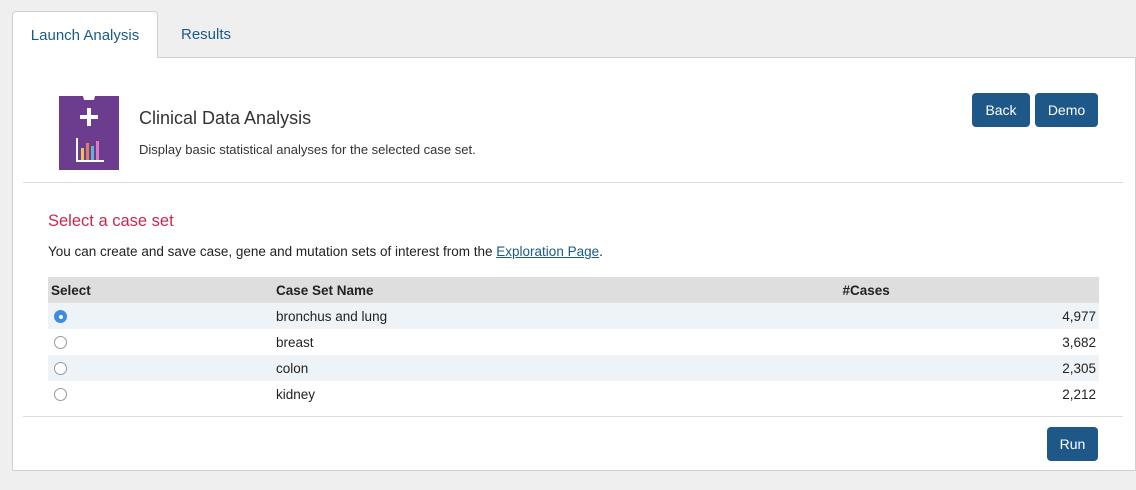  Describe the element at coordinates (970, 290) in the screenshot. I see `column-header-cases: #Cases` at that location.